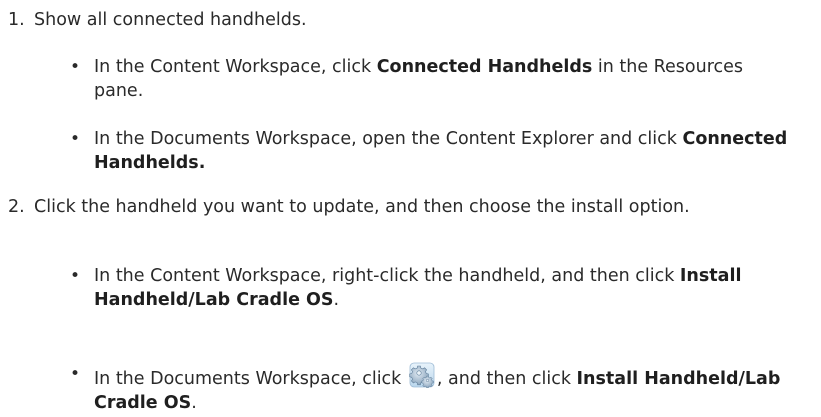 The height and width of the screenshot is (417, 821). I want to click on gear-settings-icon, so click(422, 375).